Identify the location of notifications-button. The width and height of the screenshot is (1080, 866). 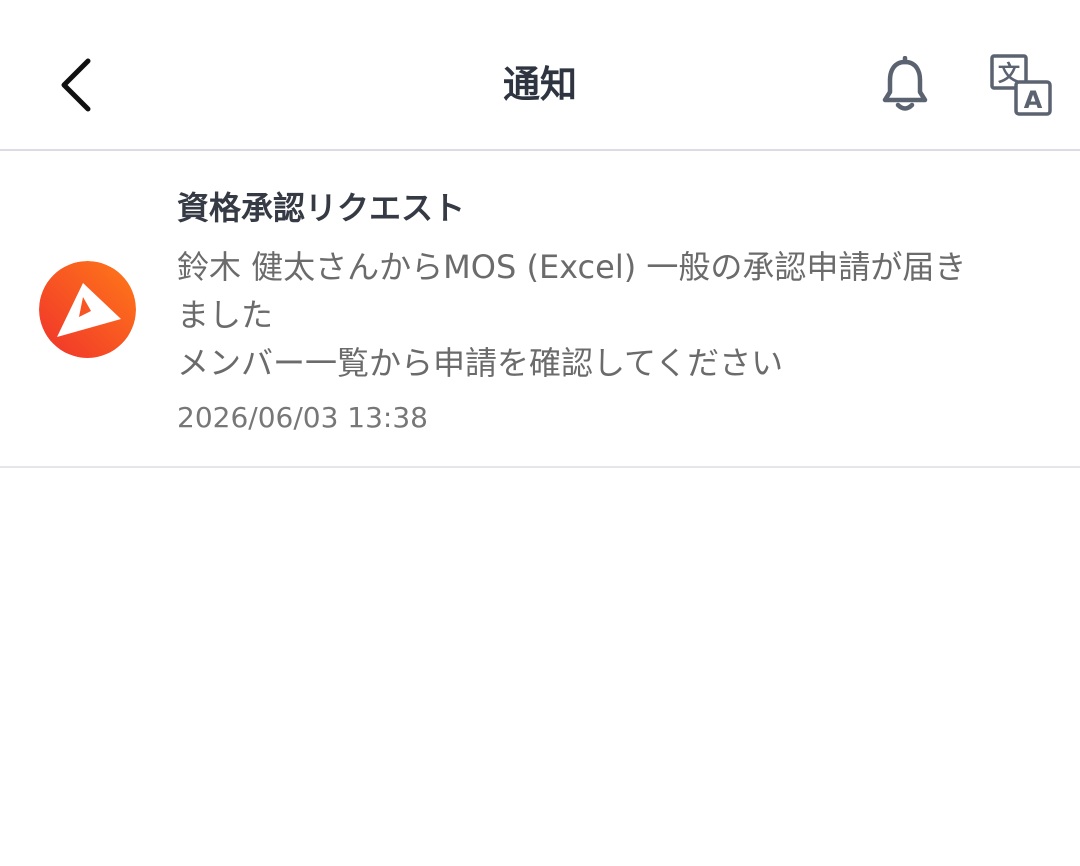
(905, 85).